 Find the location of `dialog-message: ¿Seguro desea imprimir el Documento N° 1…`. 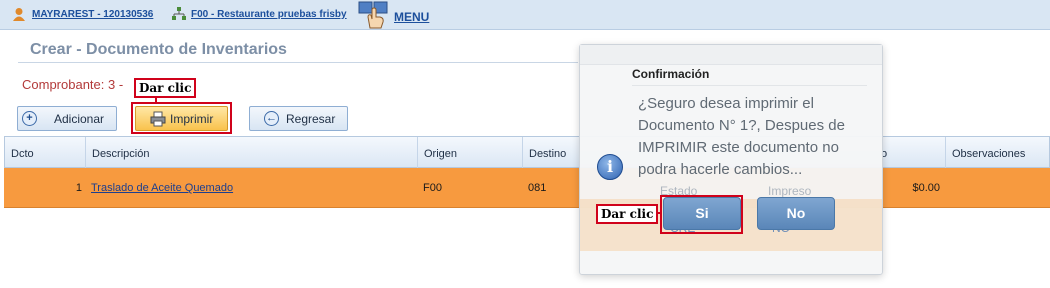

dialog-message: ¿Seguro desea imprimir el Documento N° 1… is located at coordinates (741, 136).